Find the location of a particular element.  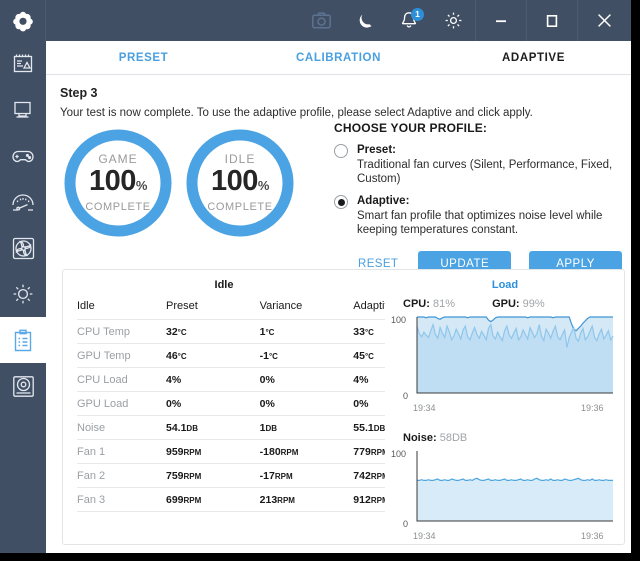

noise-chart: 100 0 19:34 19:36 is located at coordinates (507, 494).